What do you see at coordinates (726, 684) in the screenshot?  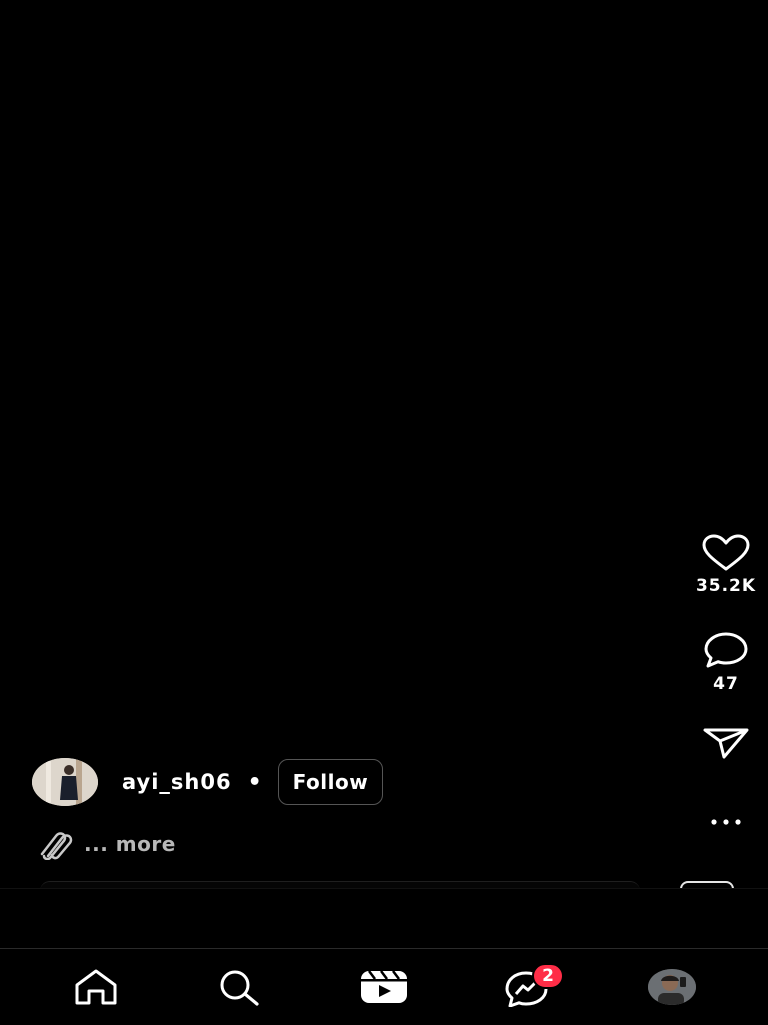 I see `comment-count: 47` at bounding box center [726, 684].